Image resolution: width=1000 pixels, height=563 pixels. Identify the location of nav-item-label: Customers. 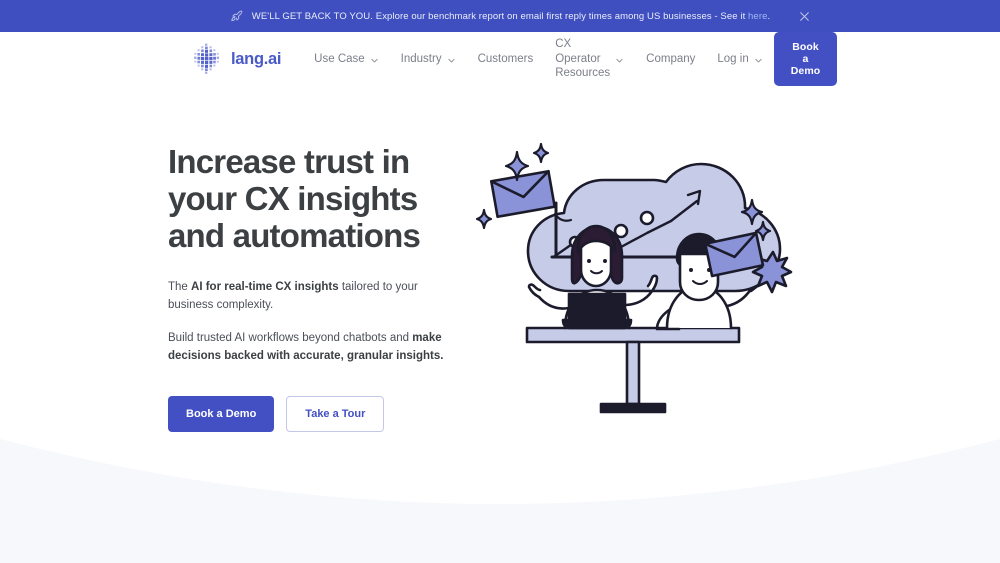
(505, 58).